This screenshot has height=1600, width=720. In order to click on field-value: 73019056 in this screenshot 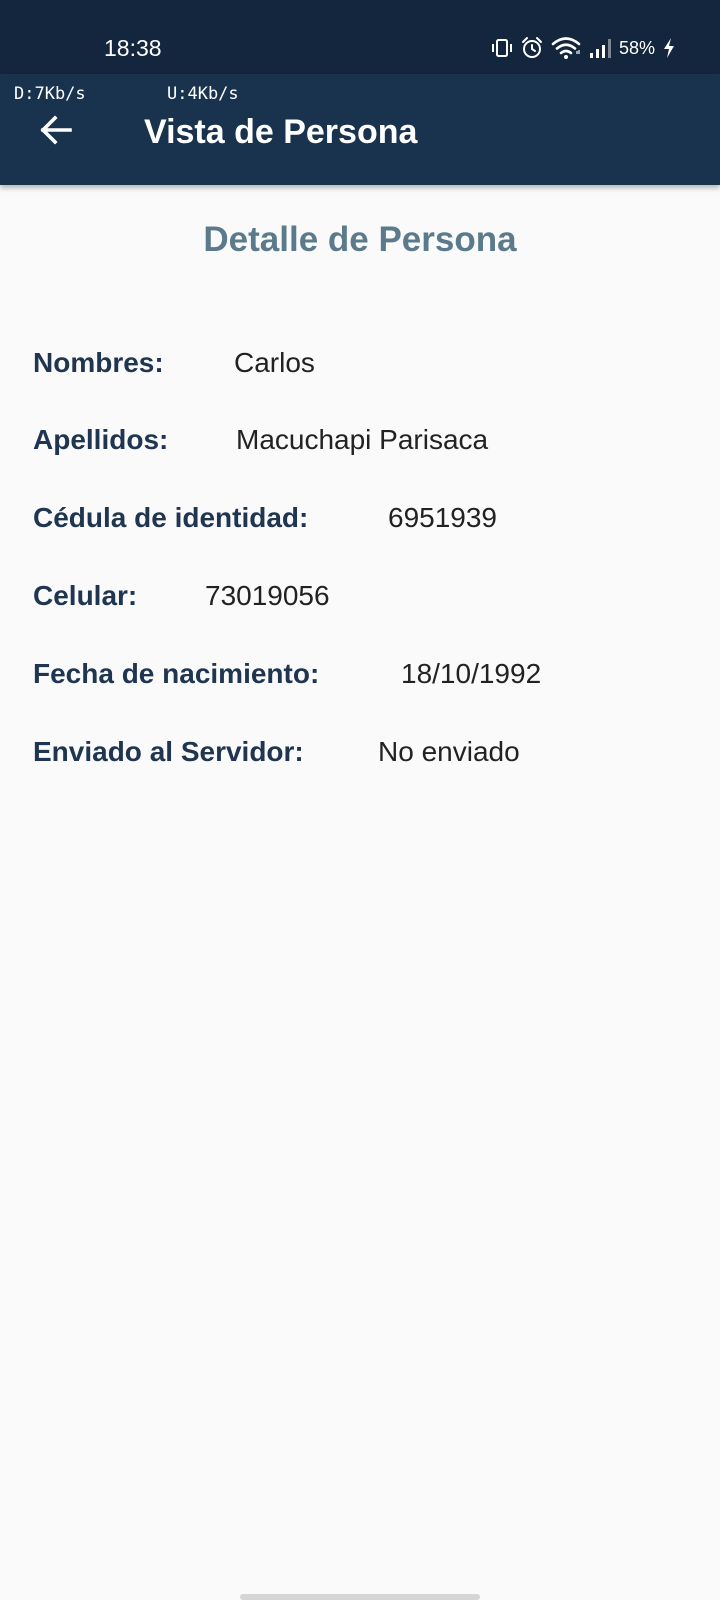, I will do `click(267, 595)`.